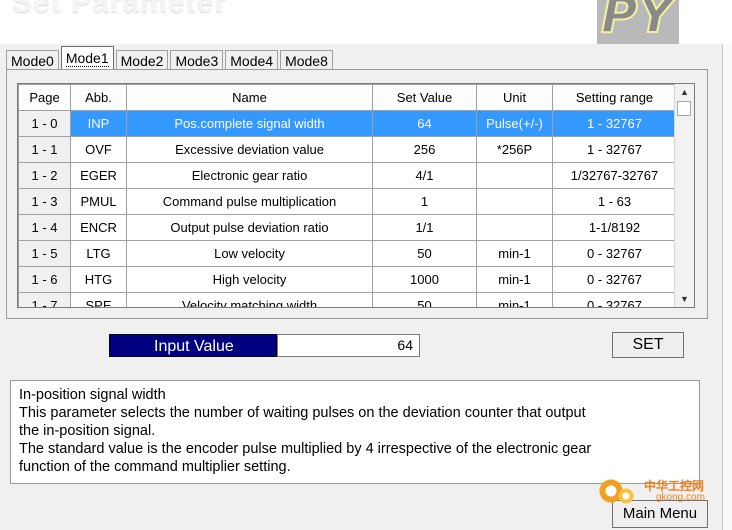 Image resolution: width=732 pixels, height=530 pixels. Describe the element at coordinates (197, 60) in the screenshot. I see `tab-mode3: Mode3` at that location.